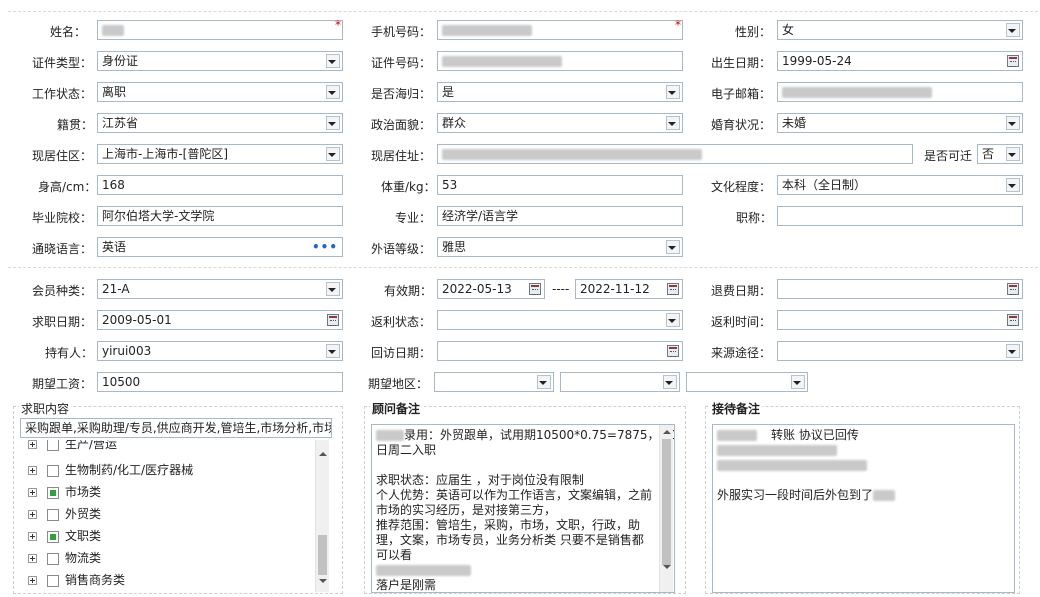 The image size is (1040, 597). Describe the element at coordinates (401, 94) in the screenshot. I see `returnee-label: 是否海归：` at that location.